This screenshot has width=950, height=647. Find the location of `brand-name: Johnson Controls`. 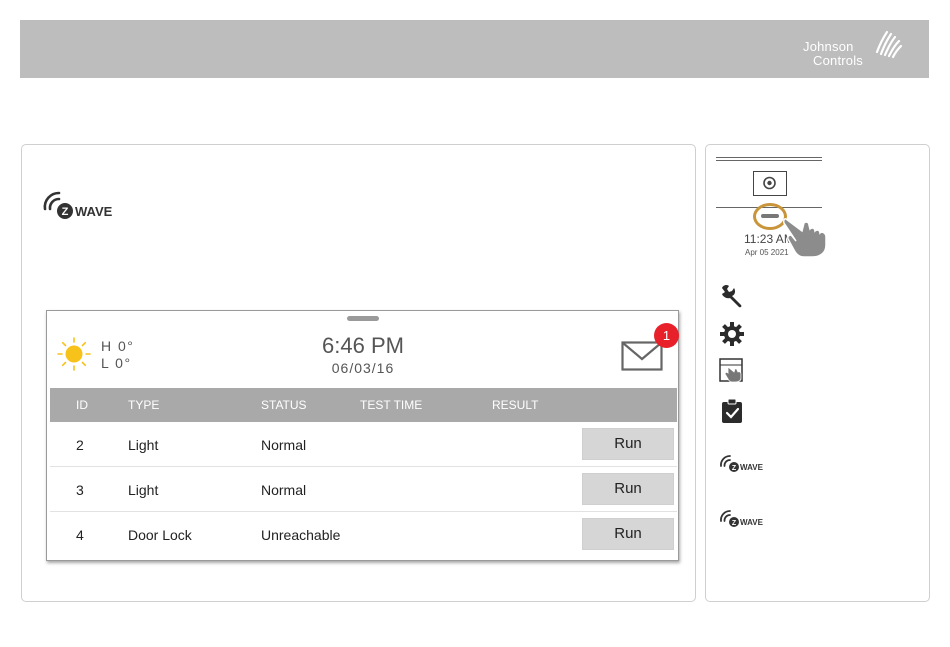

brand-name: Johnson Controls is located at coordinates (833, 54).